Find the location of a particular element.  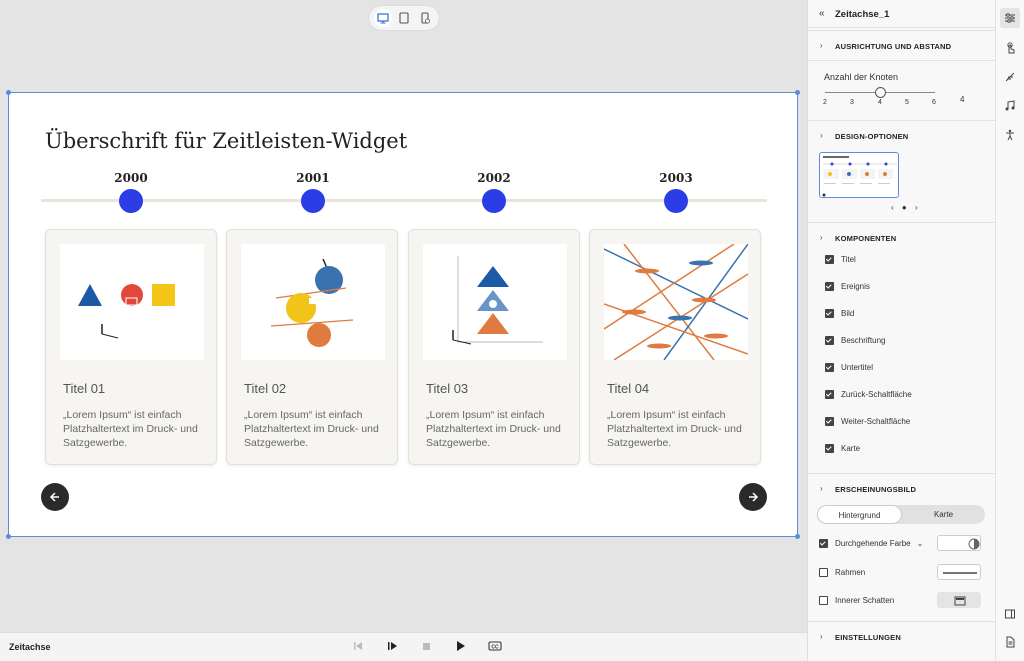

border-row: Rahmen is located at coordinates (842, 572).